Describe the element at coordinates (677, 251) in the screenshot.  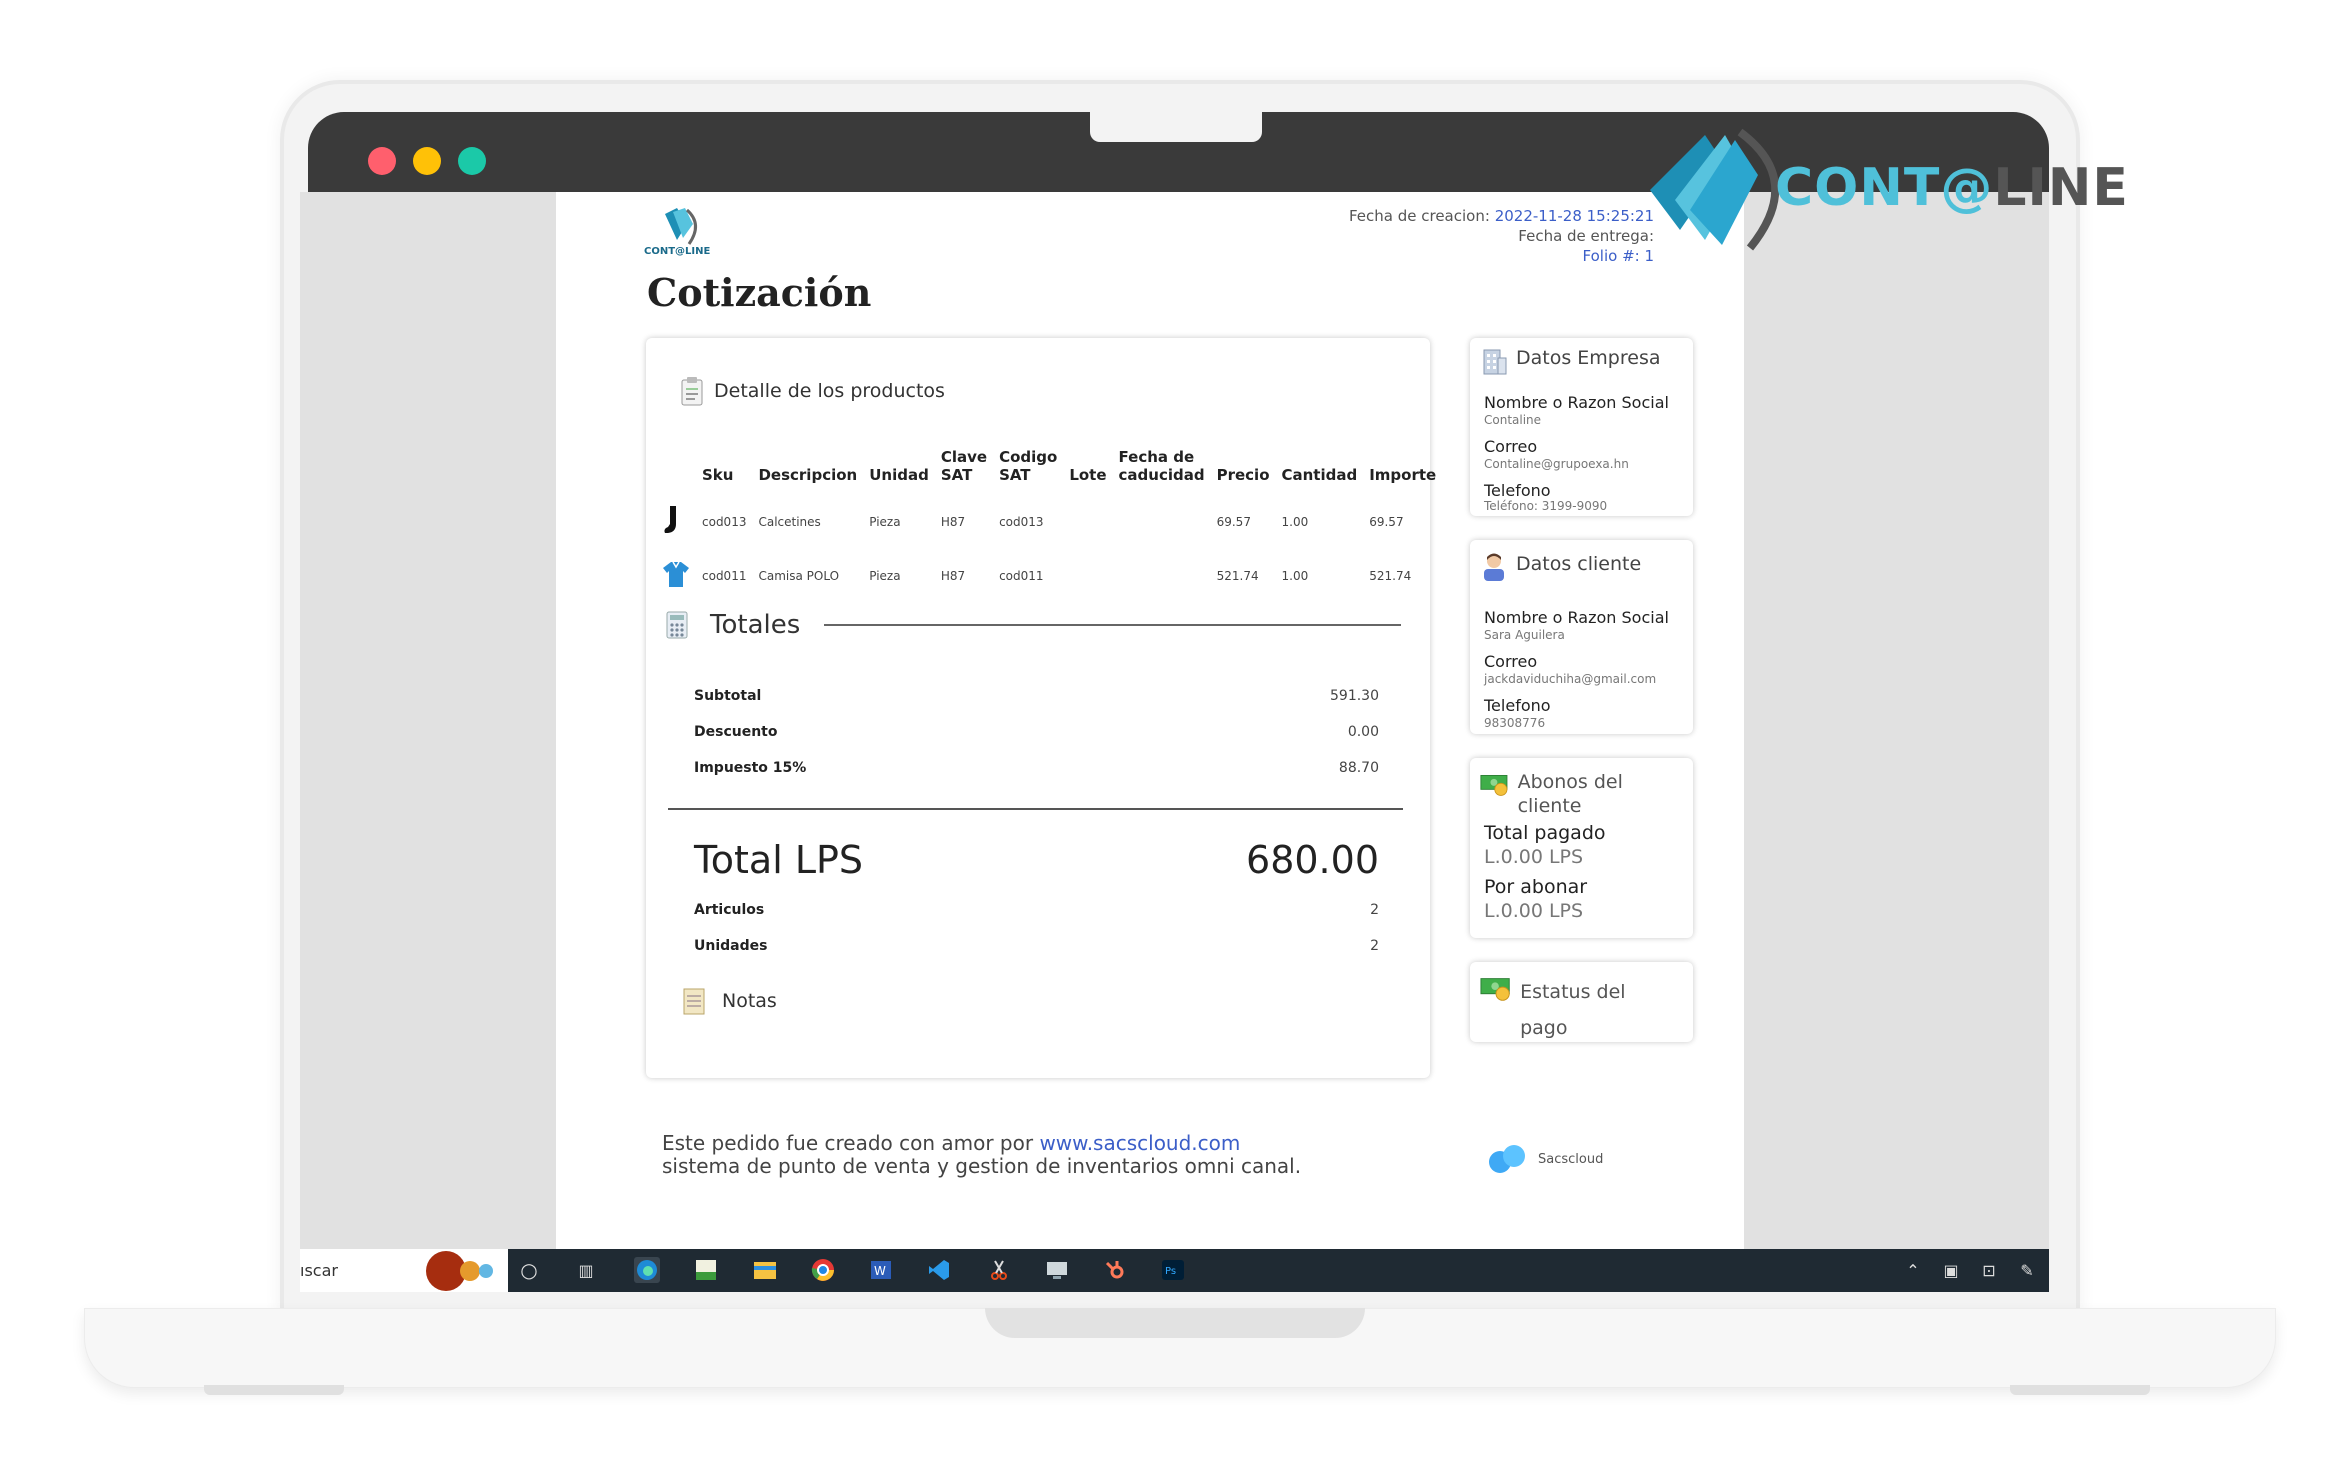
I see `small-logo-text: CONT@LINE` at that location.